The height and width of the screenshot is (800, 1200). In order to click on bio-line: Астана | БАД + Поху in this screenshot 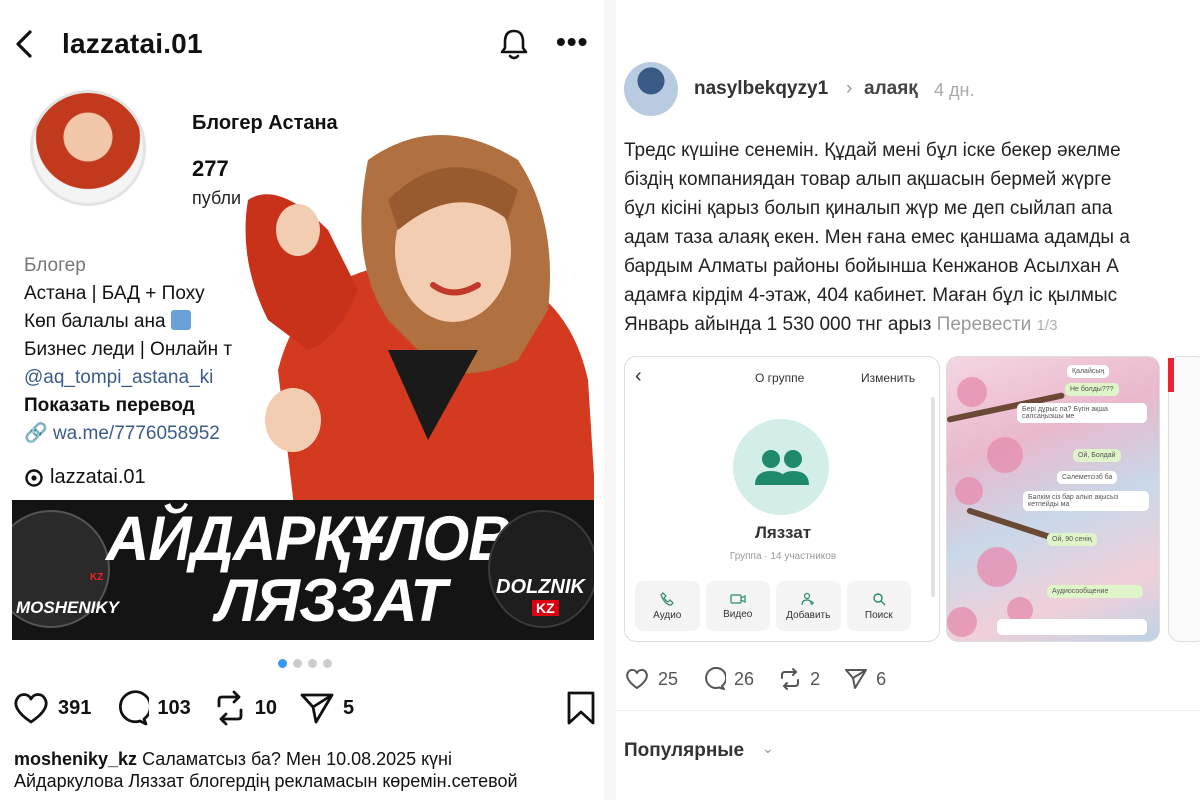, I will do `click(114, 293)`.